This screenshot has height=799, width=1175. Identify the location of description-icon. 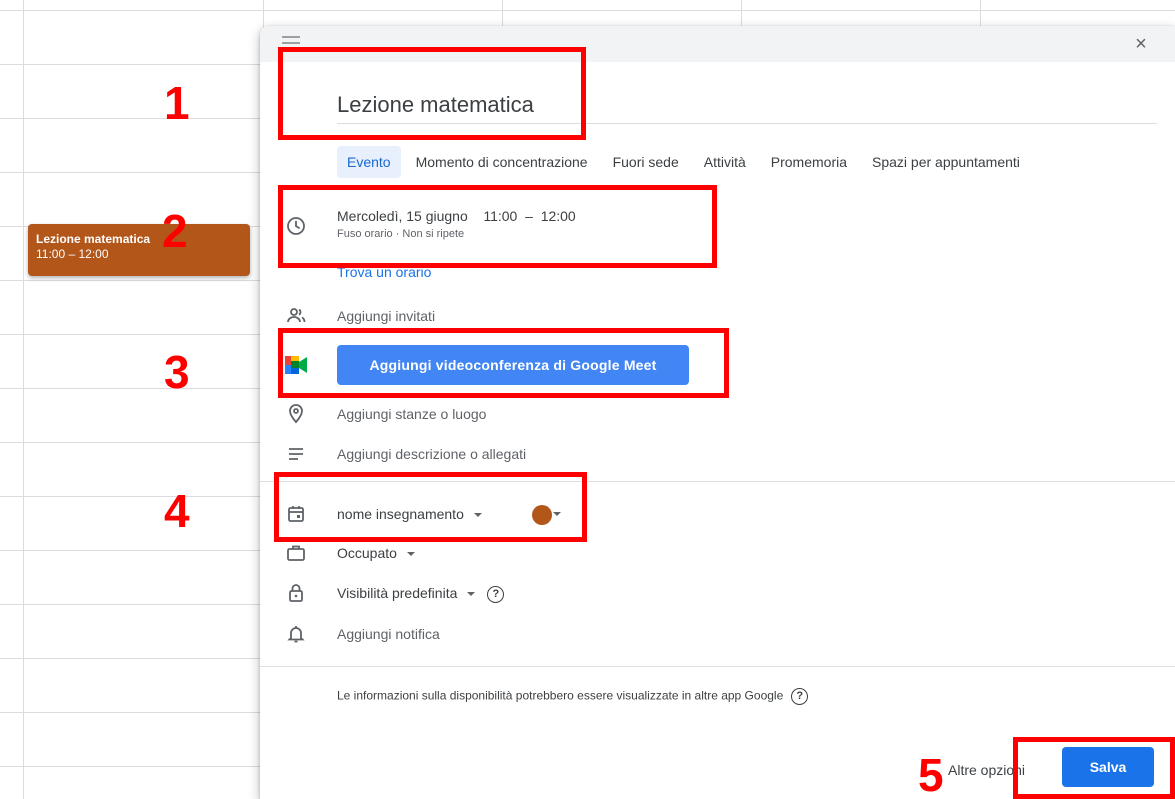
(296, 454).